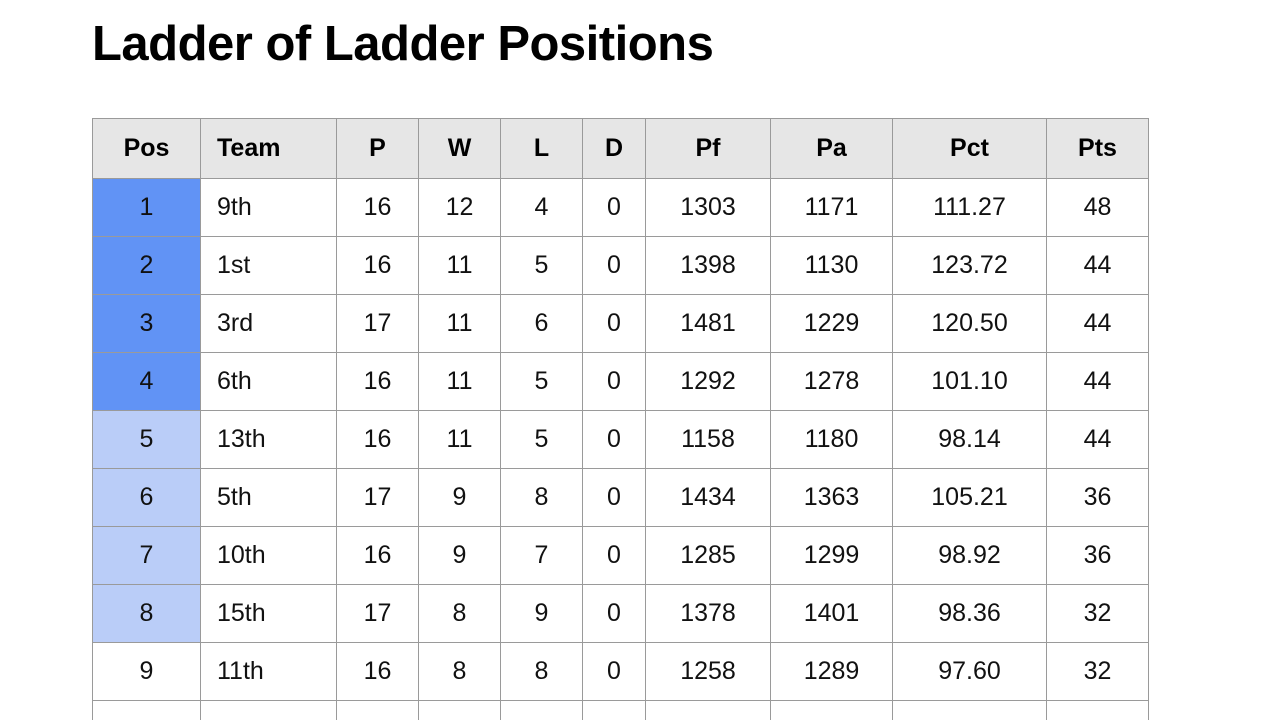 The image size is (1279, 720). What do you see at coordinates (620, 497) in the screenshot?
I see `table-row: 6 5th 17 9 8 0 1434 1363 105.21 36` at bounding box center [620, 497].